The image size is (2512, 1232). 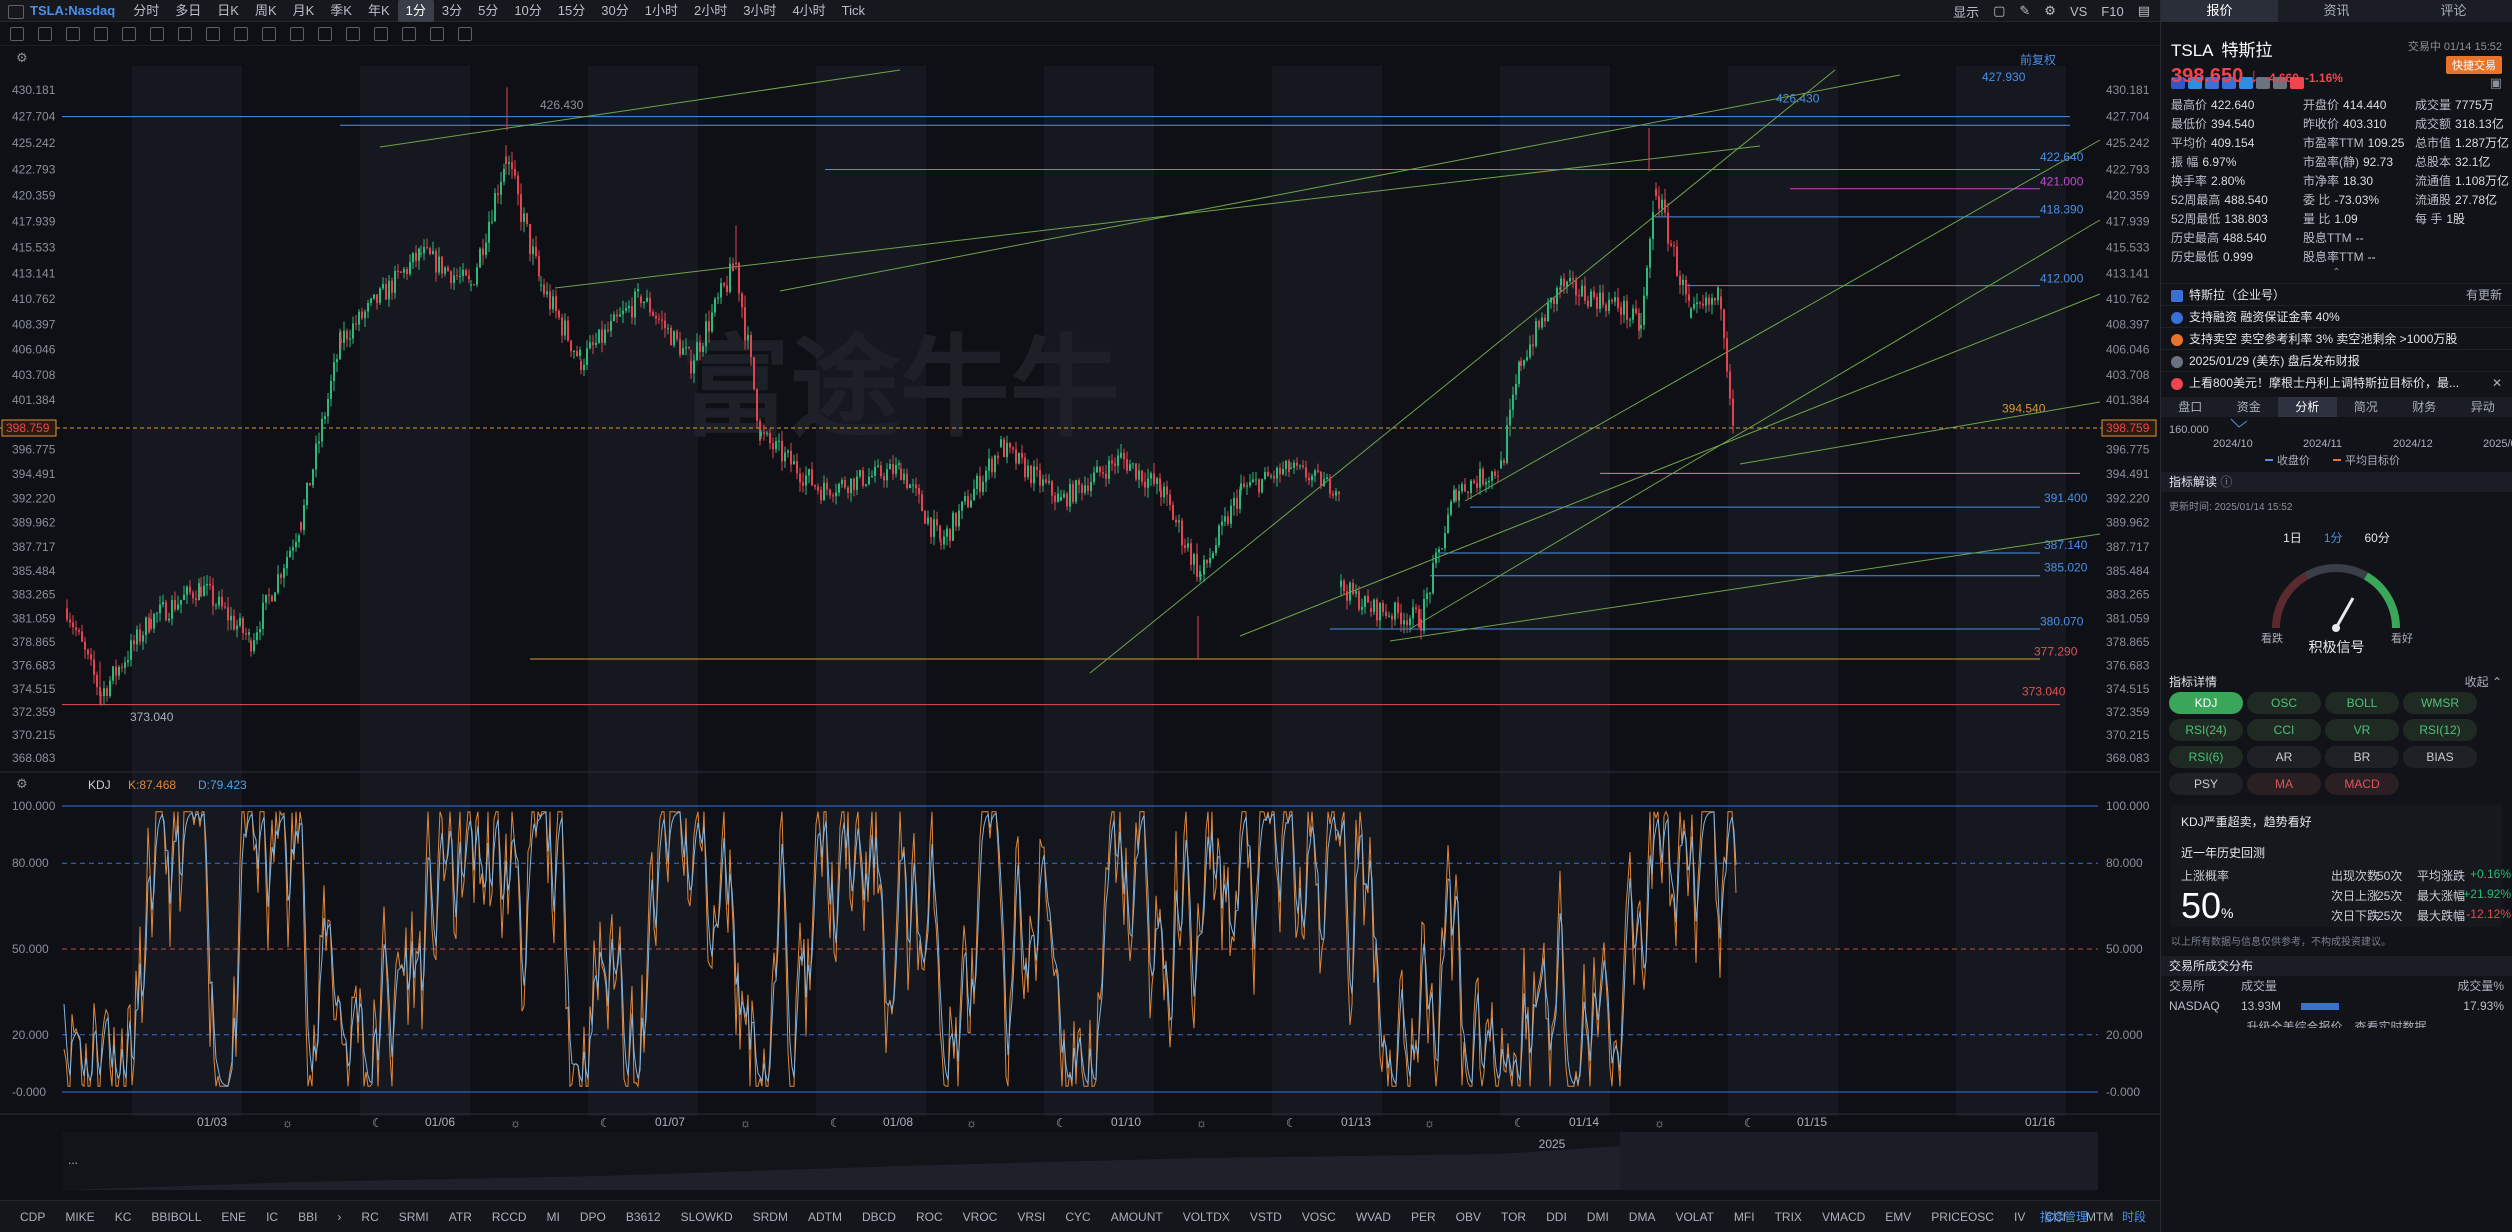 What do you see at coordinates (2144, 11) in the screenshot?
I see `collapse-icon: ▤` at bounding box center [2144, 11].